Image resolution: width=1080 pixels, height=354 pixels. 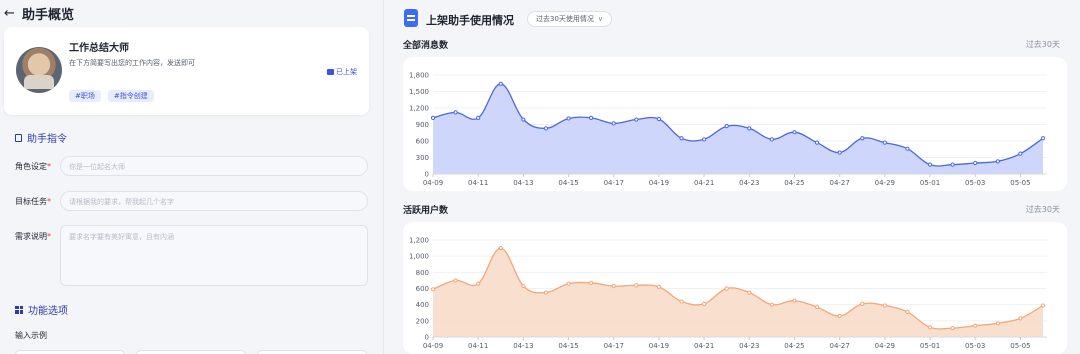 I want to click on x-tick-label: 04-25, so click(x=794, y=183).